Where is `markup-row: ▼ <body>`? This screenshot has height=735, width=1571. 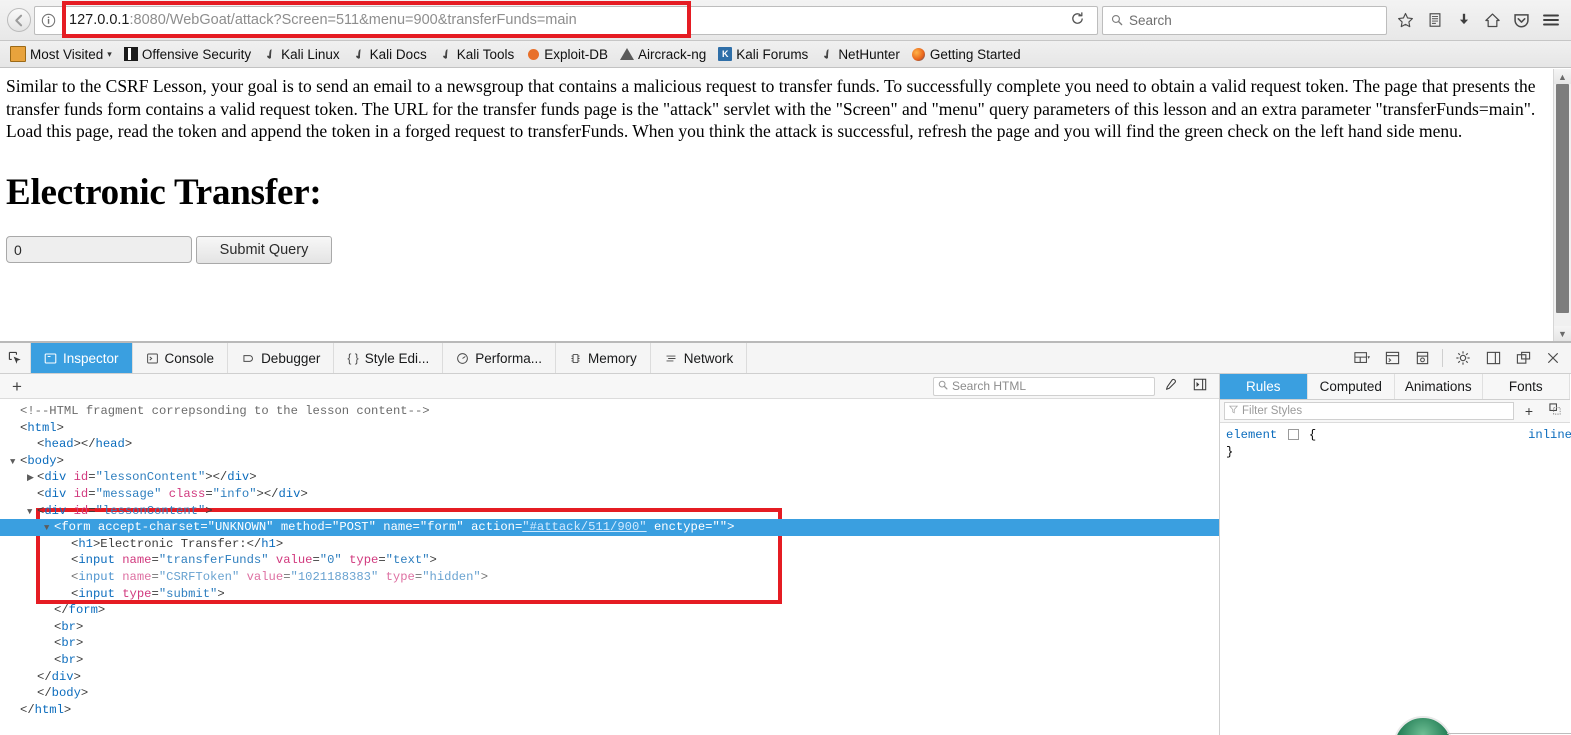
markup-row: ▼ <body> is located at coordinates (609, 461).